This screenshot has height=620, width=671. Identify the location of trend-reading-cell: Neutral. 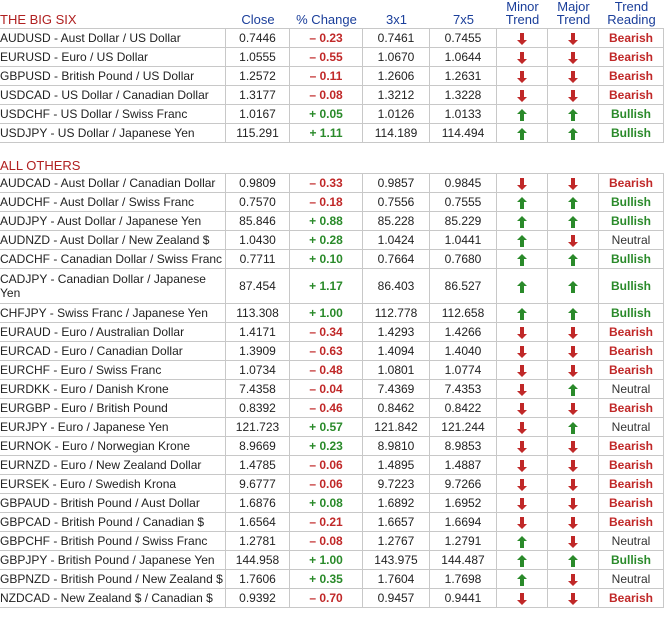
(631, 389).